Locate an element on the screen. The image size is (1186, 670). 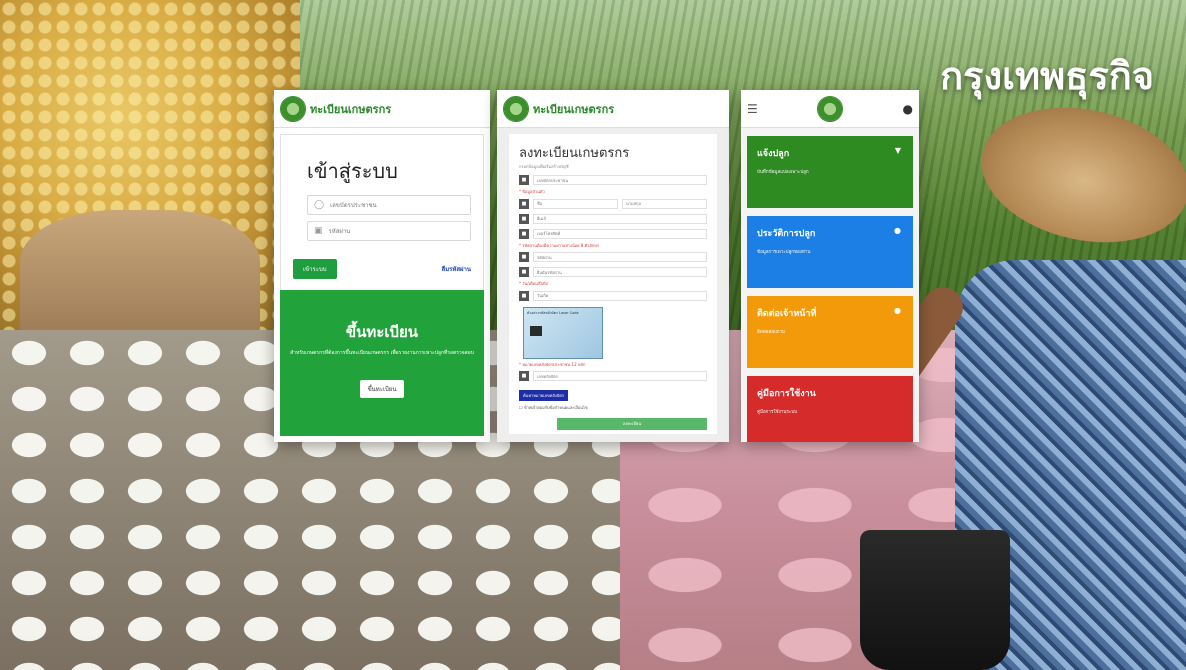
name-row: ■ ชื่อ นามสกุล is located at coordinates (613, 204).